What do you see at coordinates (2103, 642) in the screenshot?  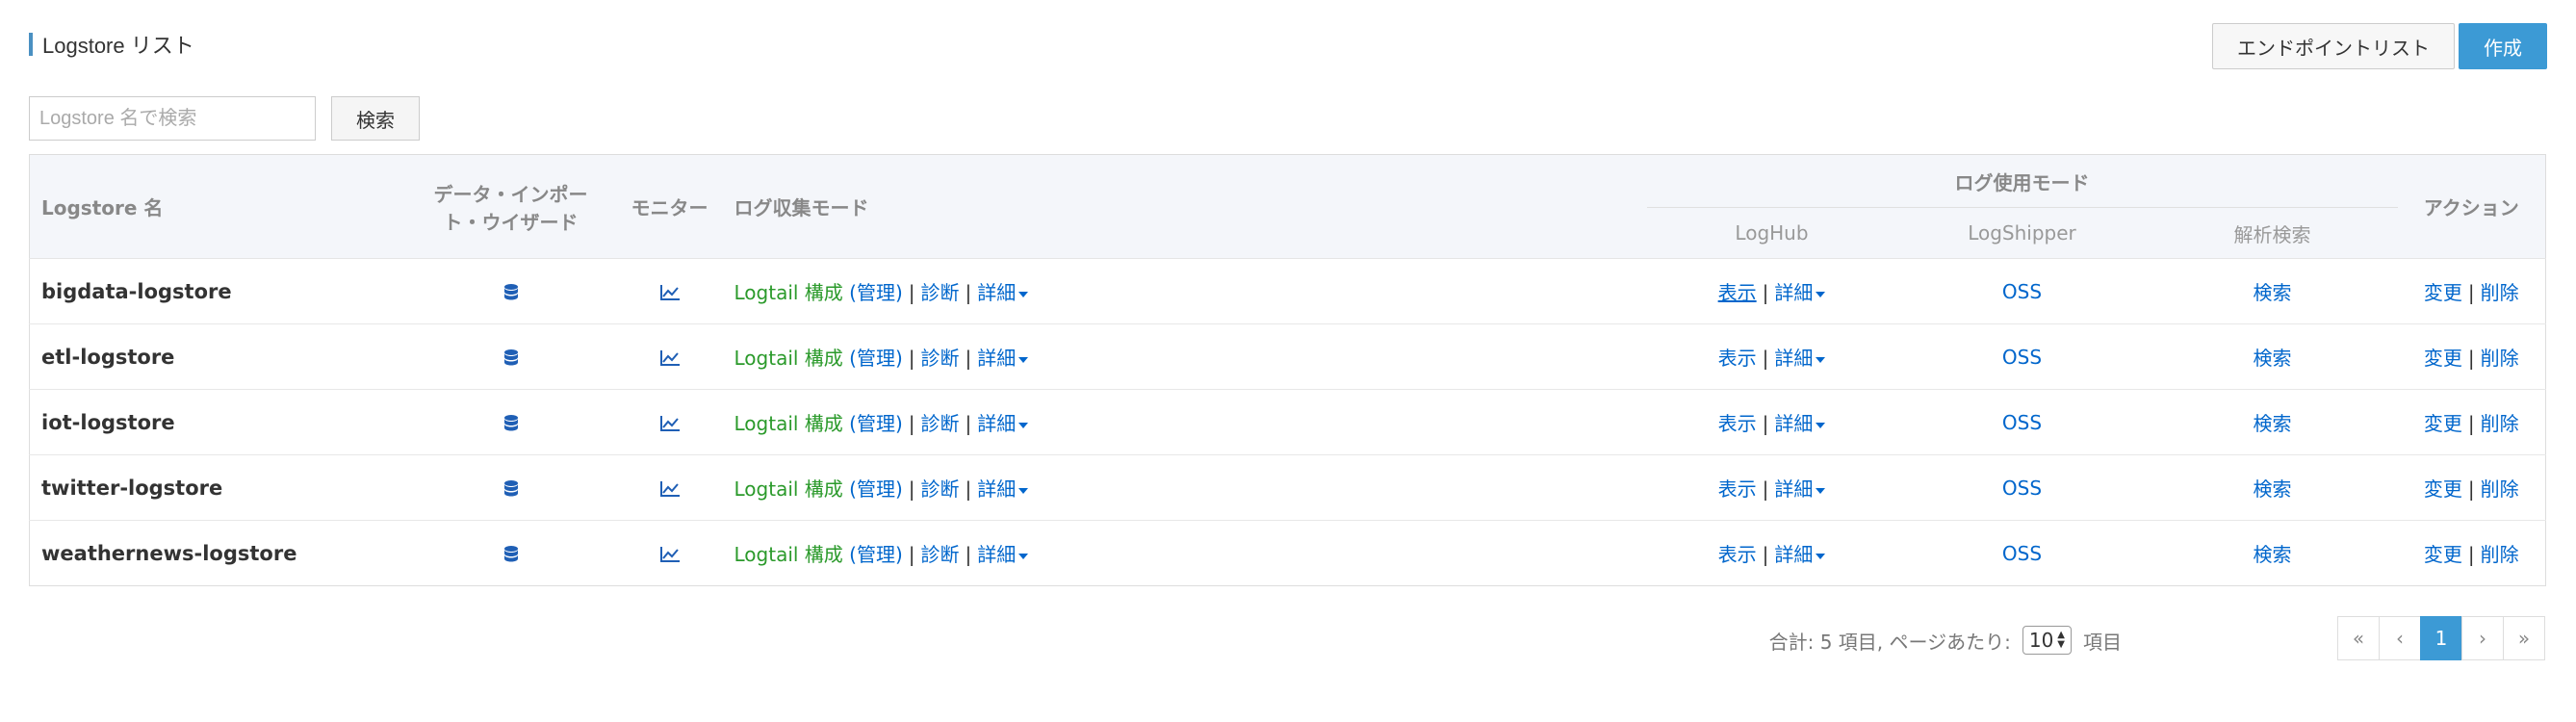 I see `items-suffix: 項目` at bounding box center [2103, 642].